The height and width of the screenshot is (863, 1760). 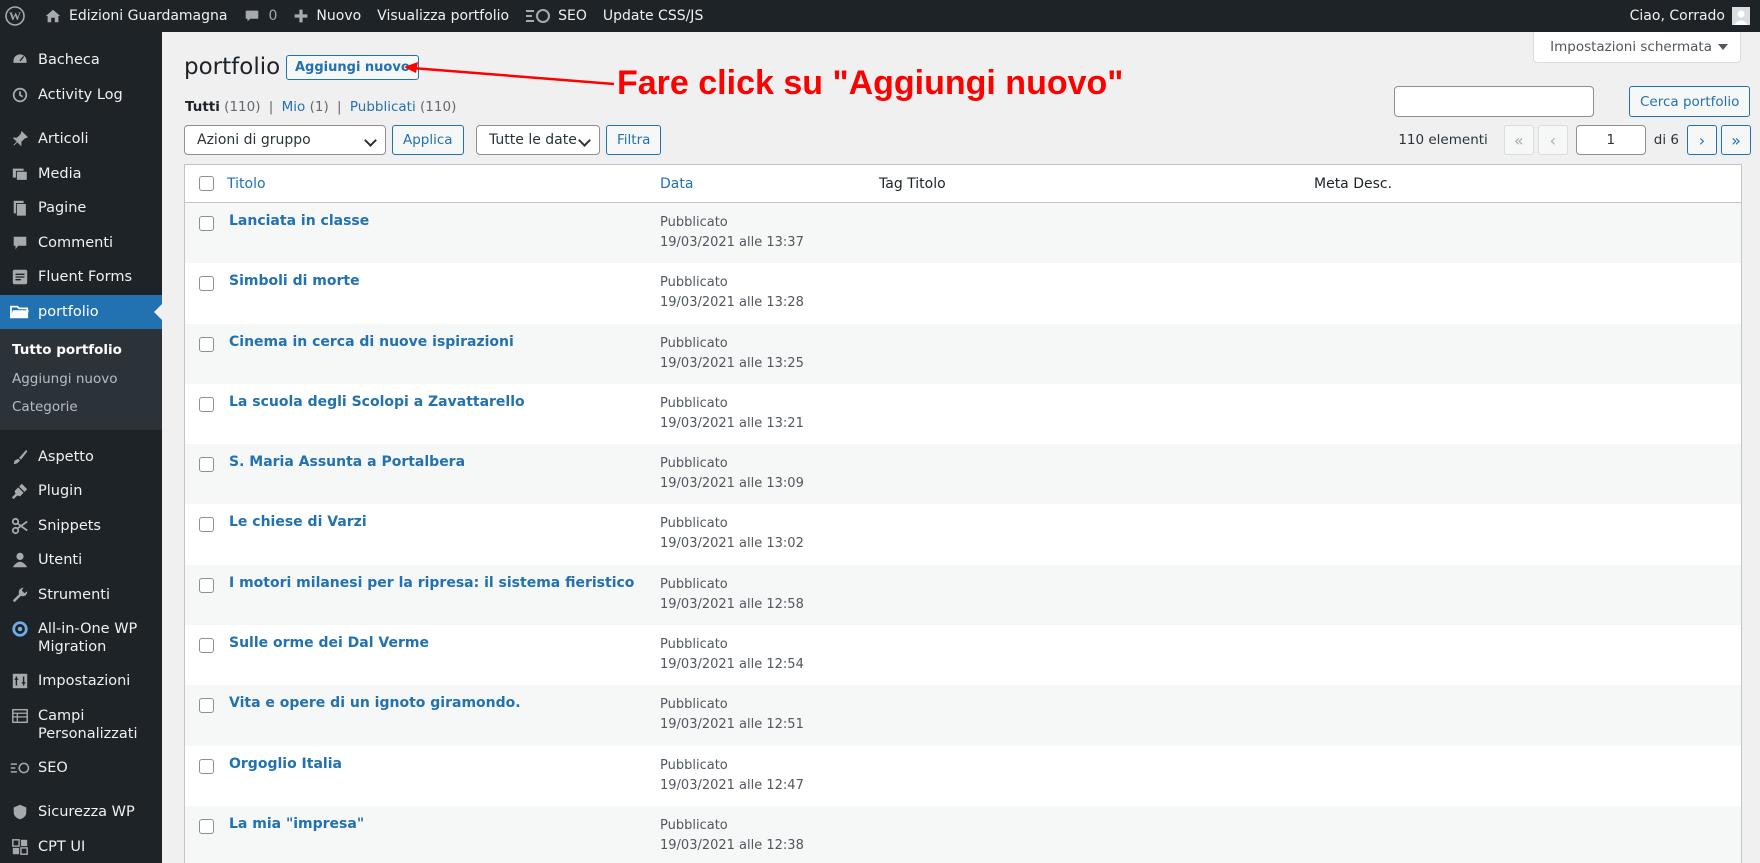 What do you see at coordinates (81, 139) in the screenshot?
I see `menu-item-articoli: Articoli` at bounding box center [81, 139].